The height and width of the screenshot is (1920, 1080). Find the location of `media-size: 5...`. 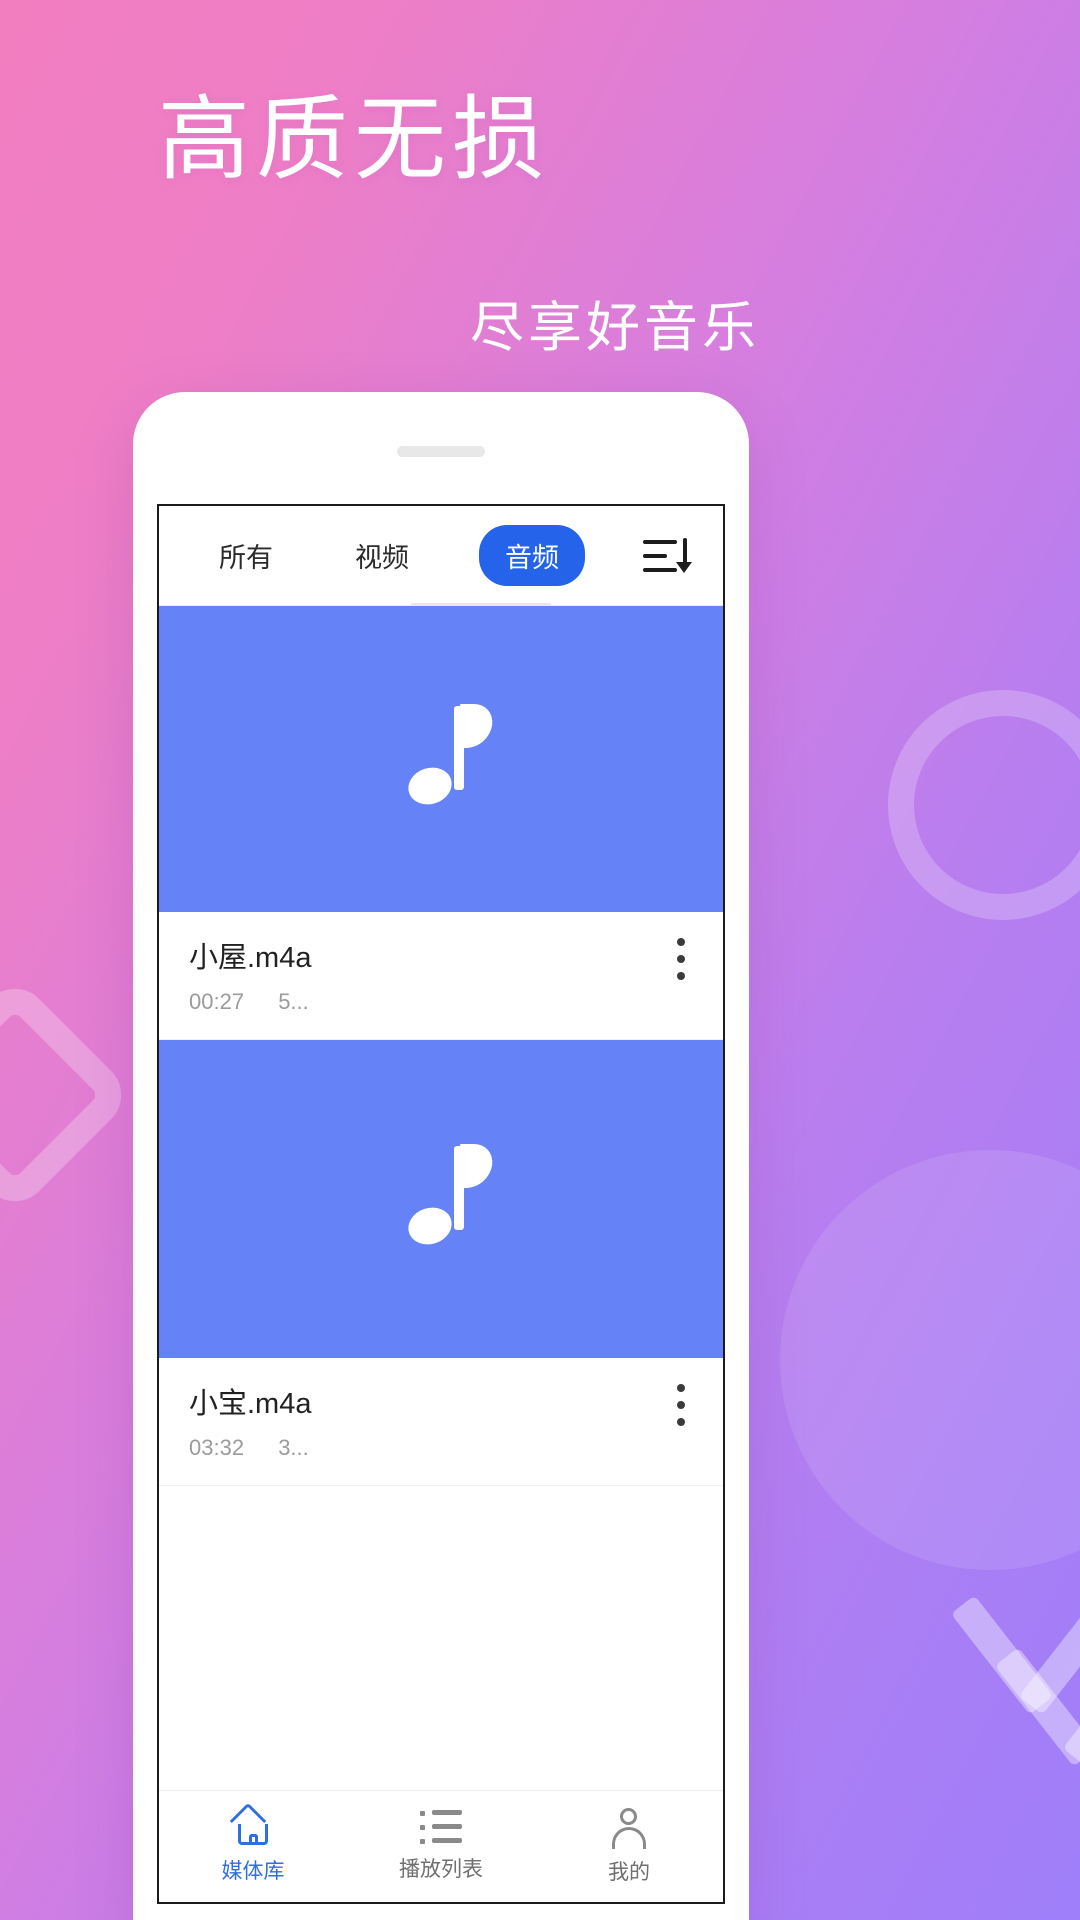

media-size: 5... is located at coordinates (293, 1001).